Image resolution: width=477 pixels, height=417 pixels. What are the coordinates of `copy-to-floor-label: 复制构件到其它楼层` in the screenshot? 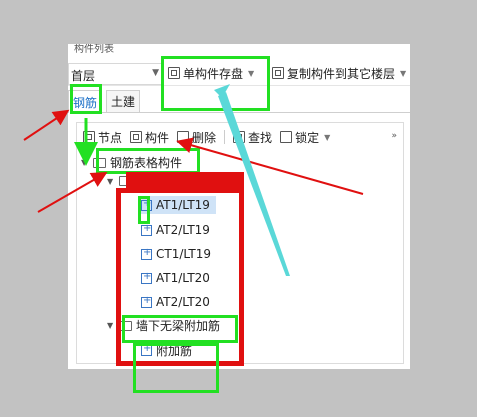 It's located at (341, 73).